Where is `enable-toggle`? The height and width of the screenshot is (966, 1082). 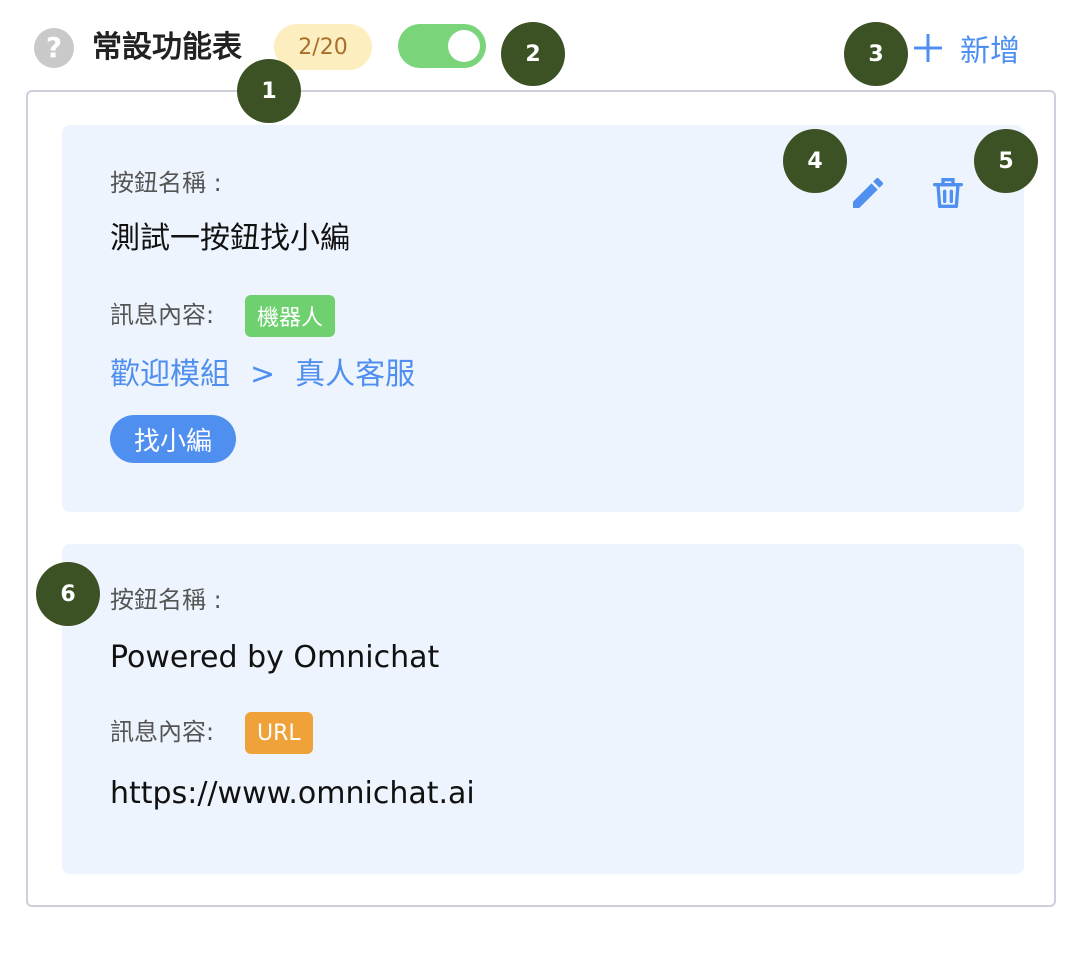 enable-toggle is located at coordinates (442, 46).